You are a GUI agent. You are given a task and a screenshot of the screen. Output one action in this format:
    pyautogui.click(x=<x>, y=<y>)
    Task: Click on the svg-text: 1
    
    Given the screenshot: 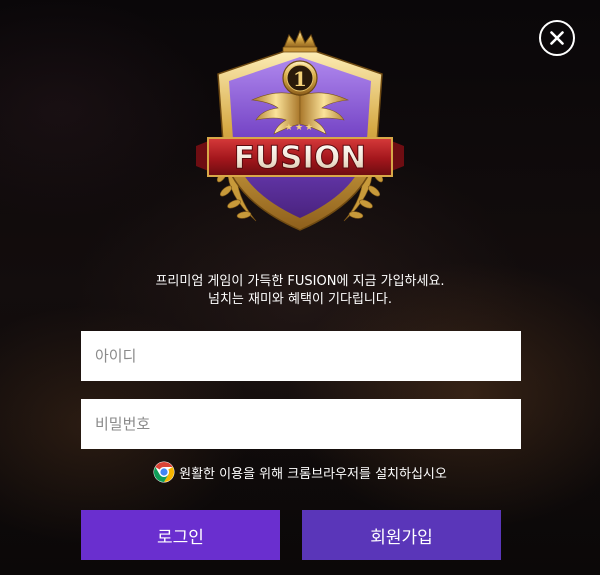 What is the action you would take?
    pyautogui.click(x=300, y=79)
    